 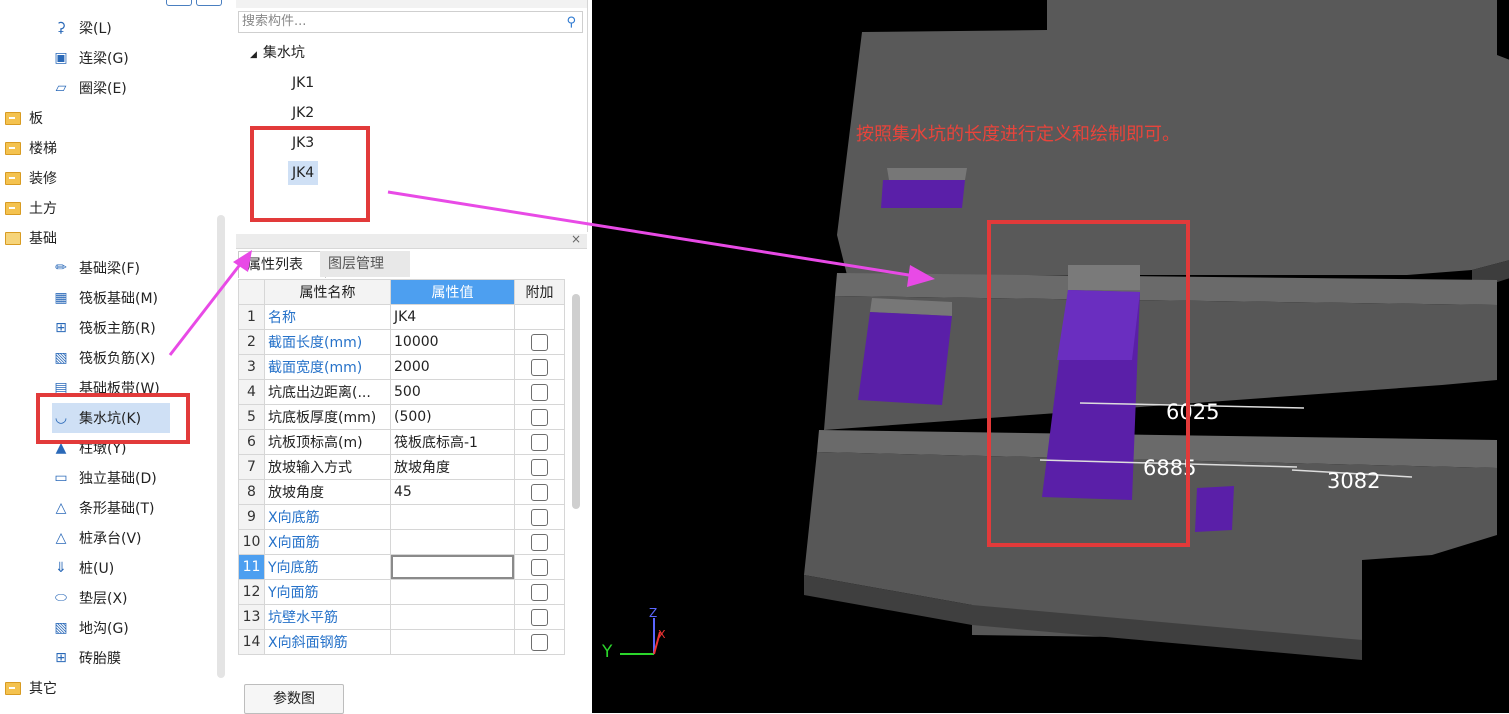 What do you see at coordinates (61, 538) in the screenshot?
I see `pile-cap-icon: △` at bounding box center [61, 538].